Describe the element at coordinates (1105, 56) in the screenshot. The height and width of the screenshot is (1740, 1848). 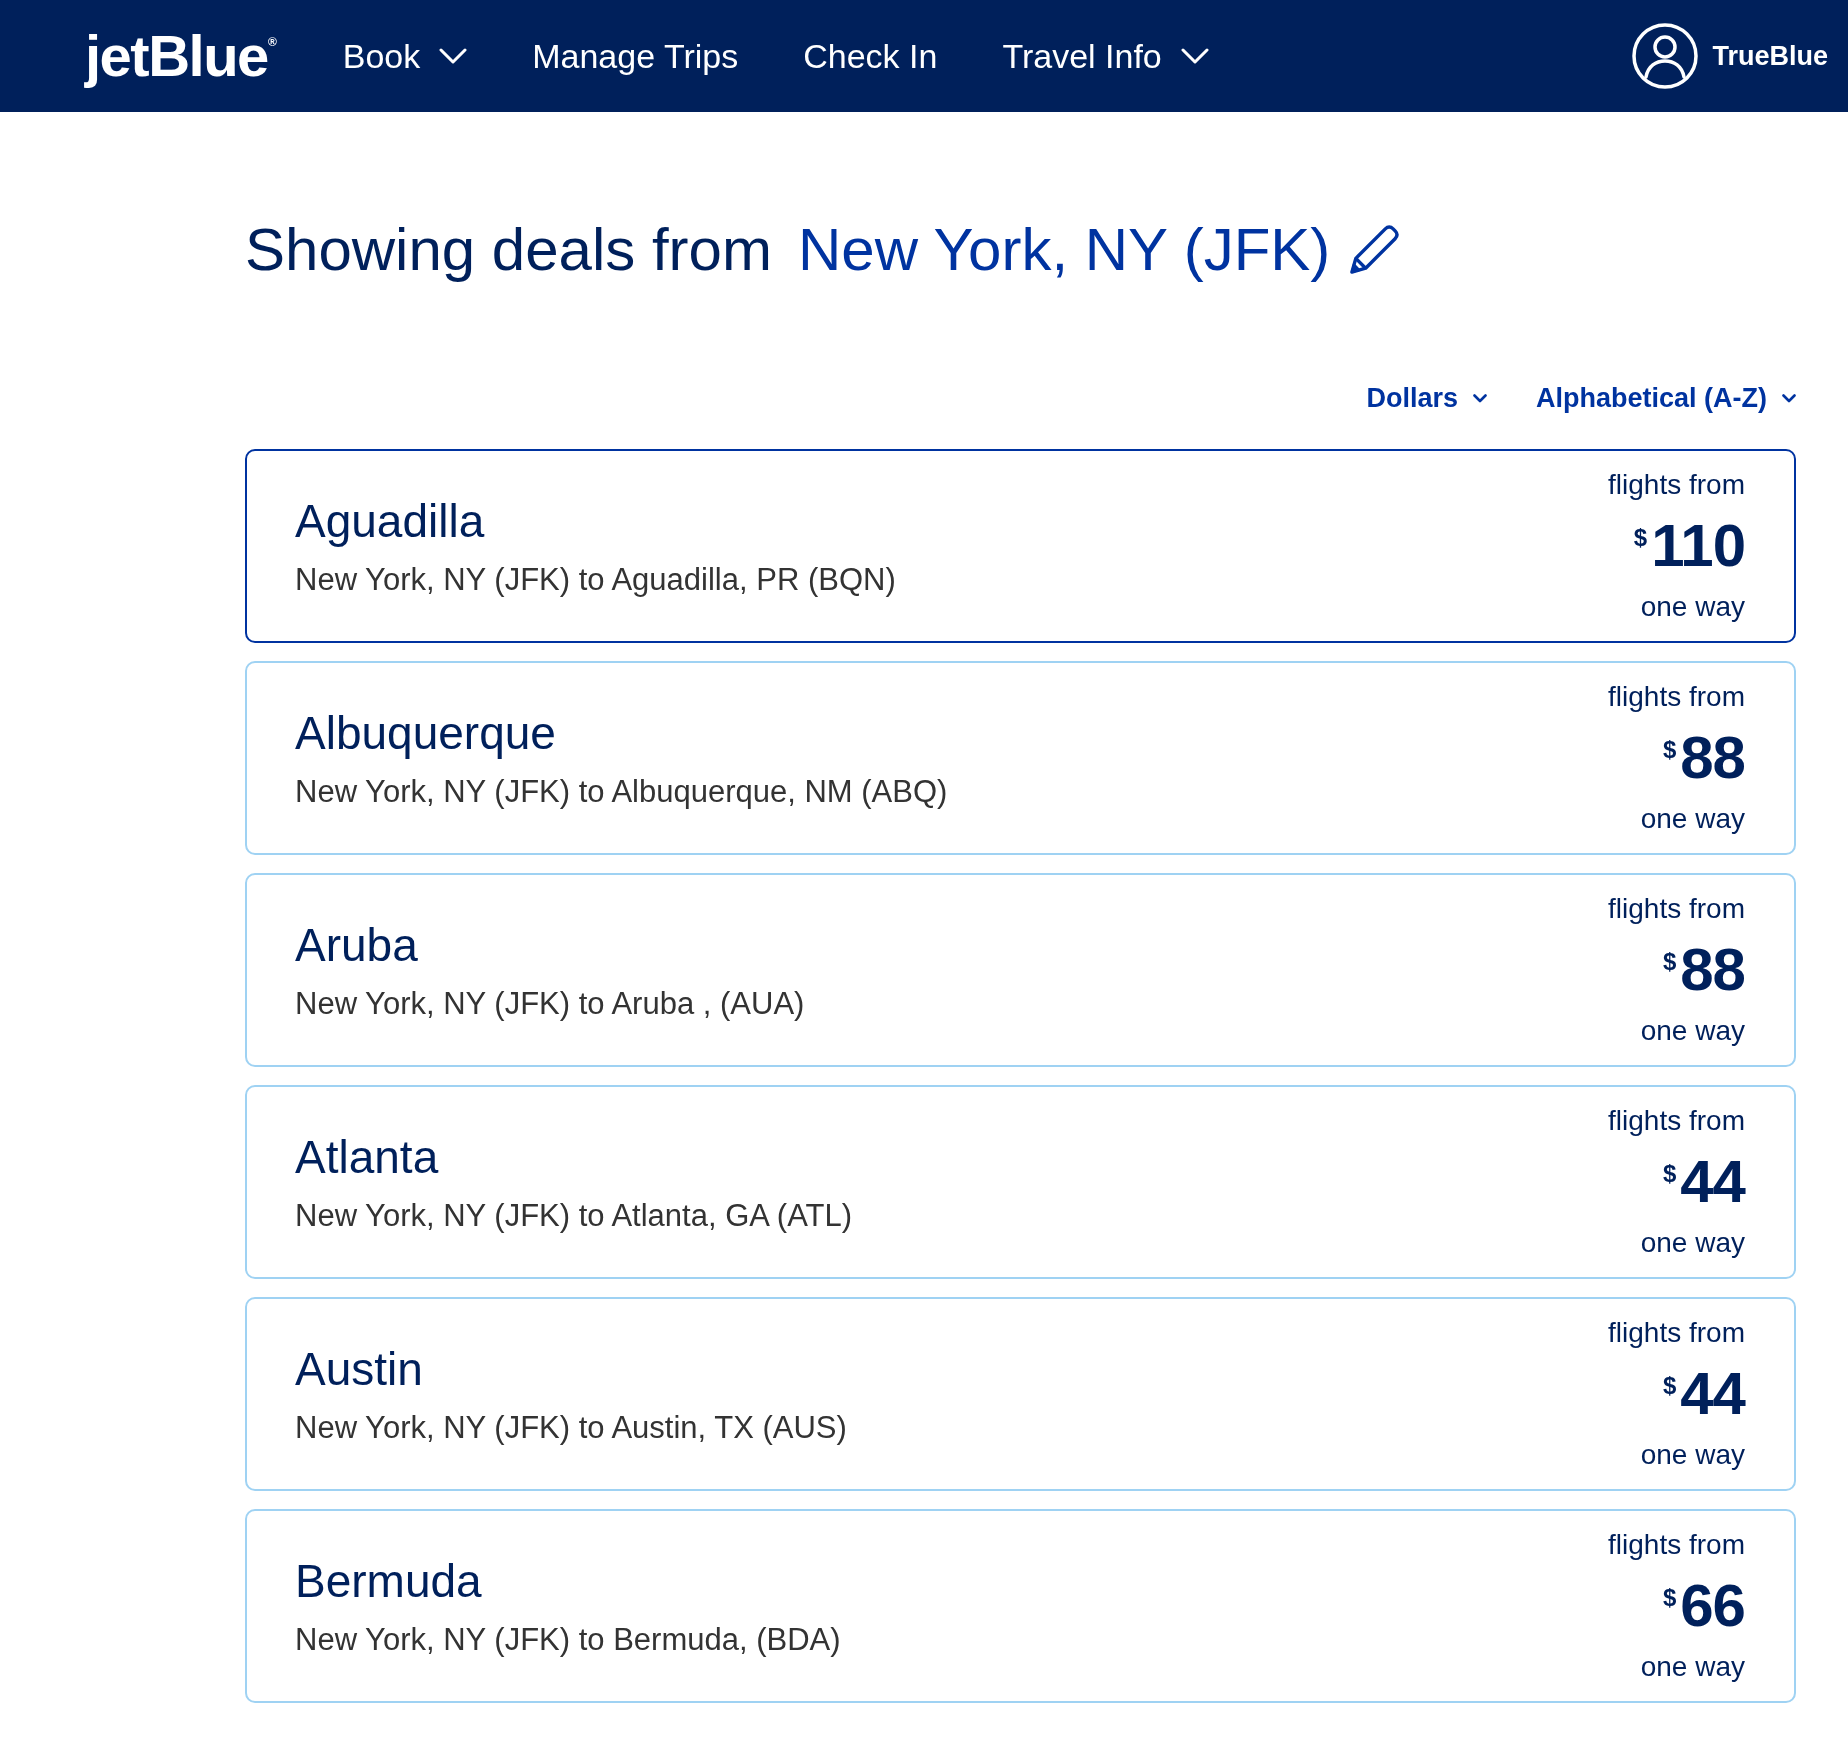
I see `nav-link: Travel Info` at that location.